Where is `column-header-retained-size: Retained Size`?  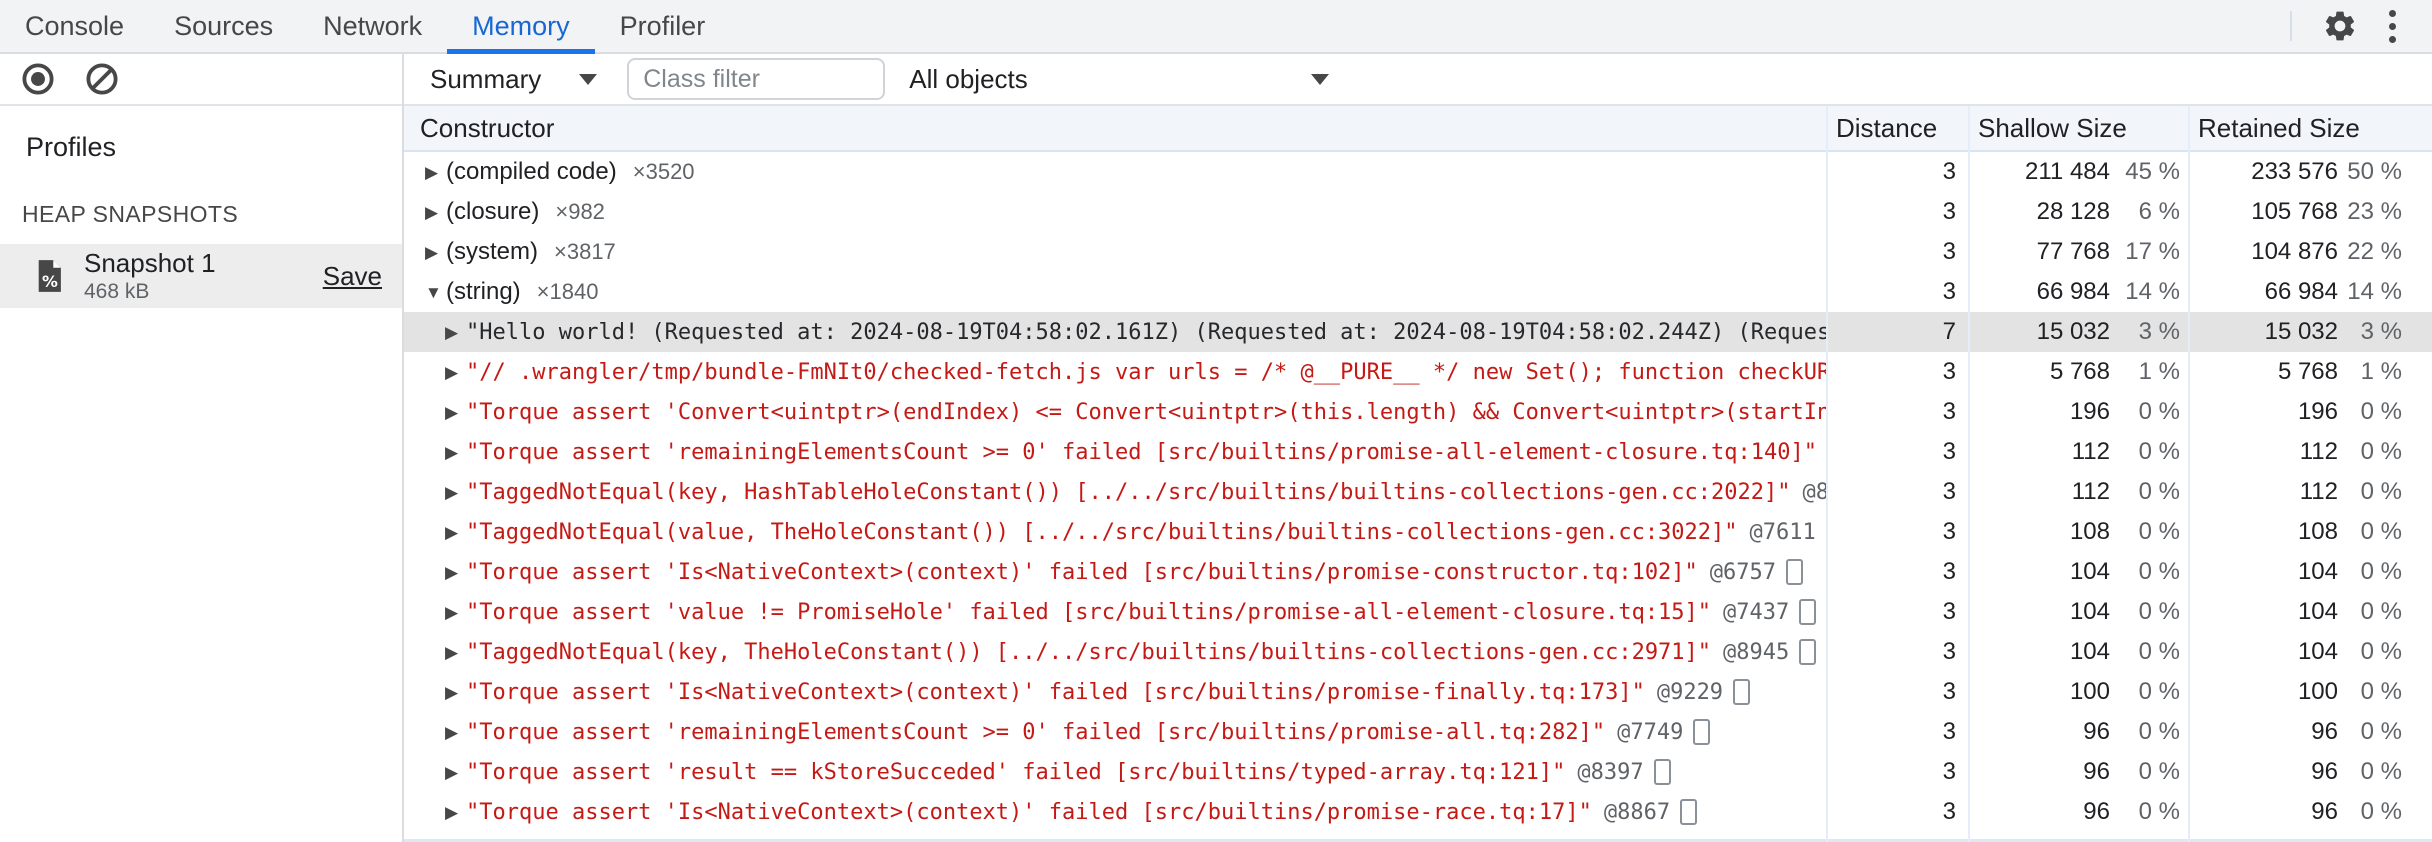
column-header-retained-size: Retained Size is located at coordinates (2310, 128).